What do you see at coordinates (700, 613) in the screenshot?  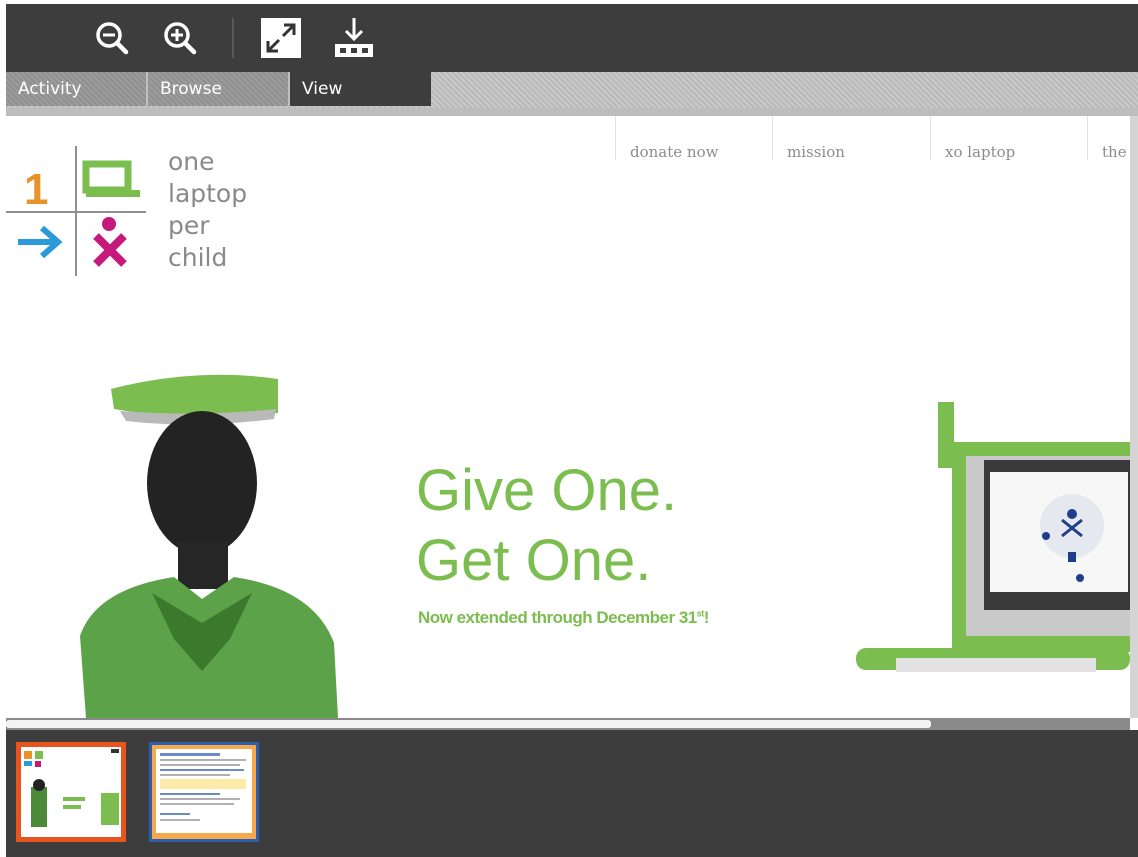 I see `promo-subline-suffix: st` at bounding box center [700, 613].